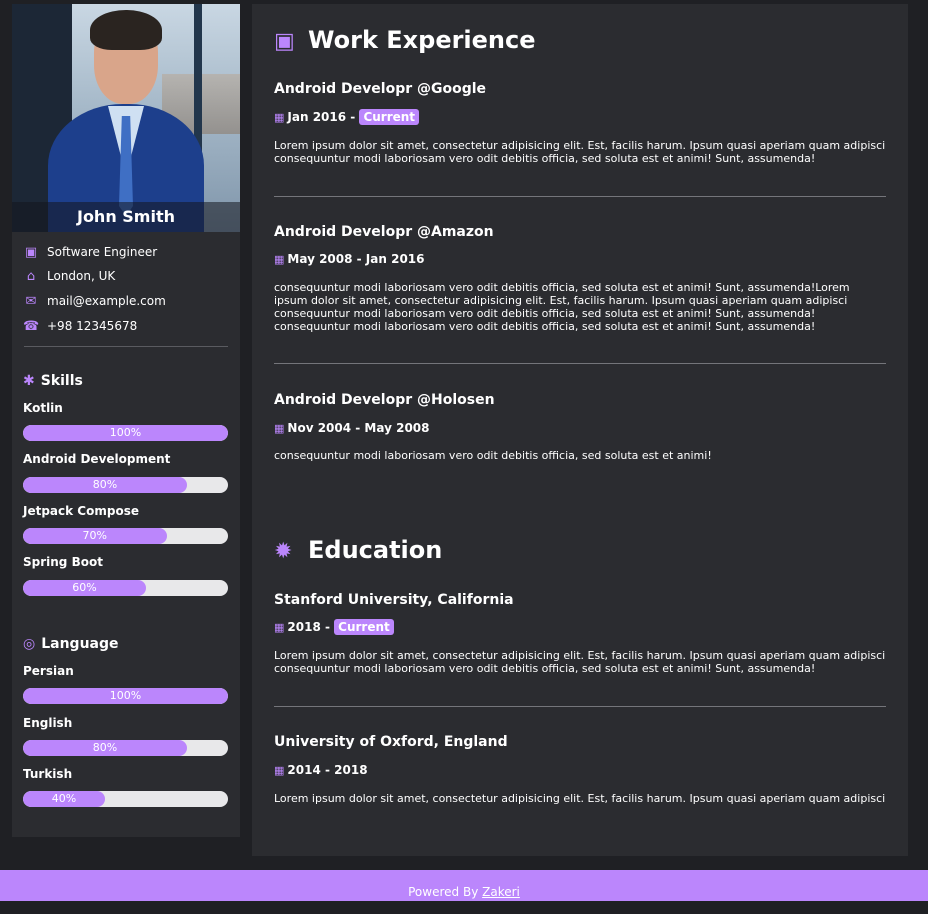 Image resolution: width=928 pixels, height=914 pixels. What do you see at coordinates (126, 346) in the screenshot?
I see `sidebar-divider` at bounding box center [126, 346].